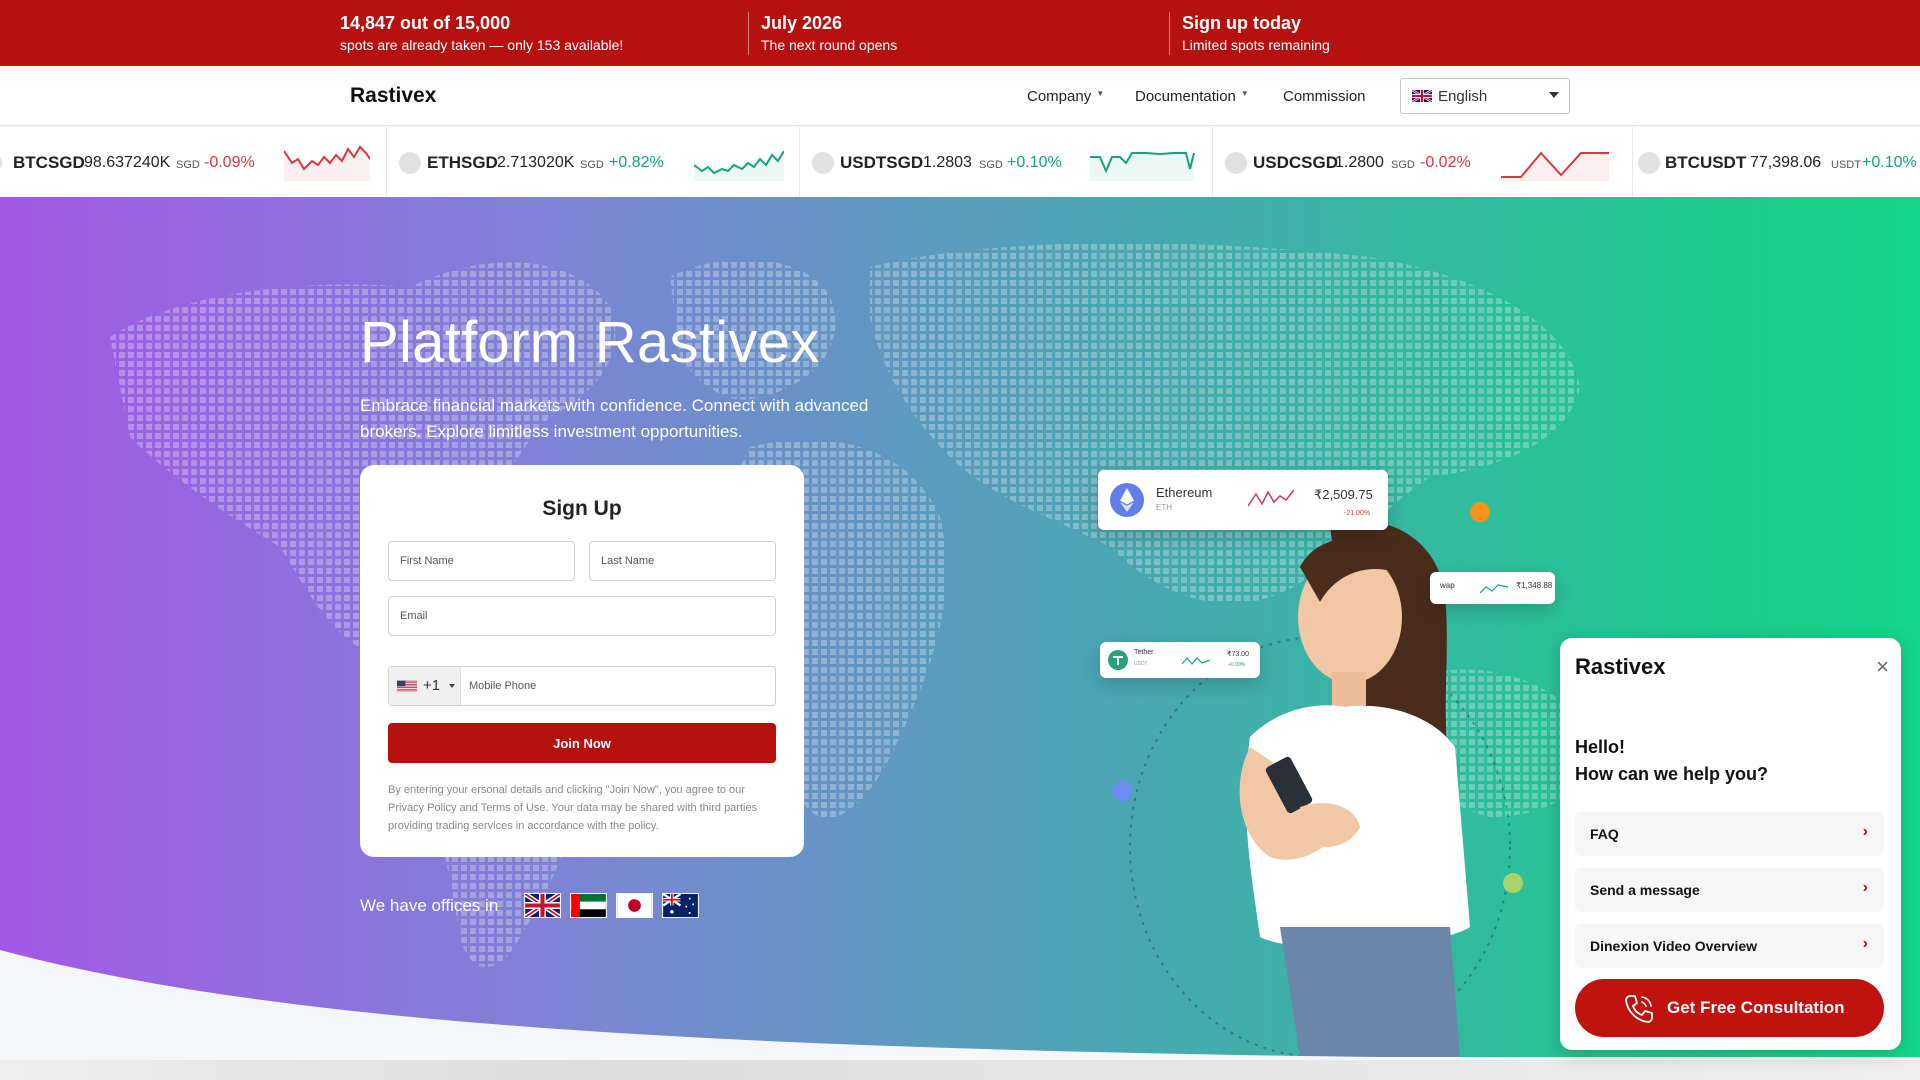 The width and height of the screenshot is (1920, 1080). I want to click on promo-round-date: July 2026, so click(802, 23).